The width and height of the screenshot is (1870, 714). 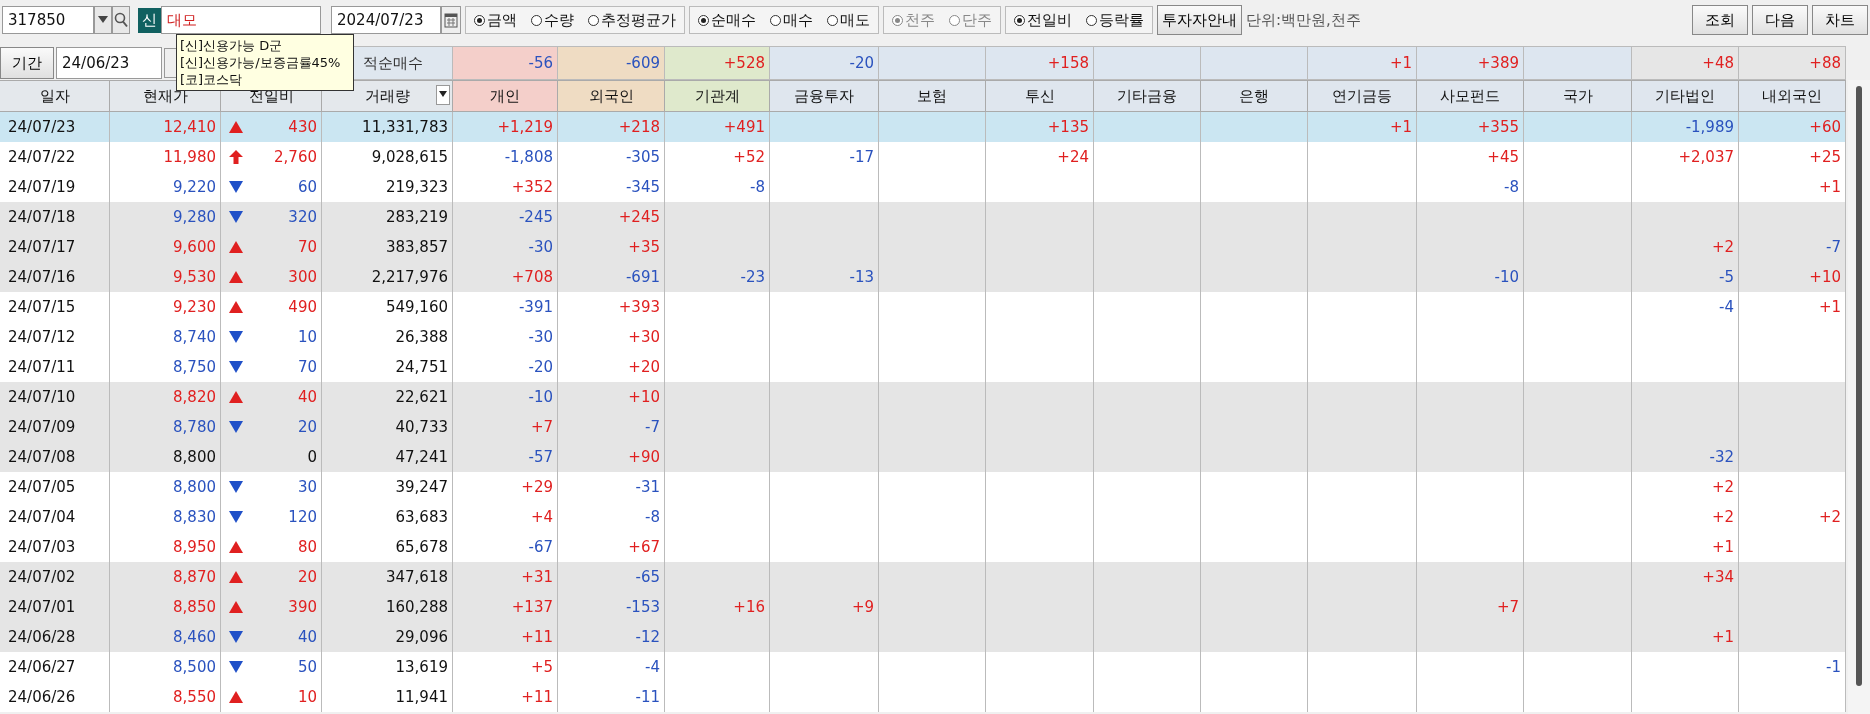 What do you see at coordinates (1840, 20) in the screenshot?
I see `action-button: 차트` at bounding box center [1840, 20].